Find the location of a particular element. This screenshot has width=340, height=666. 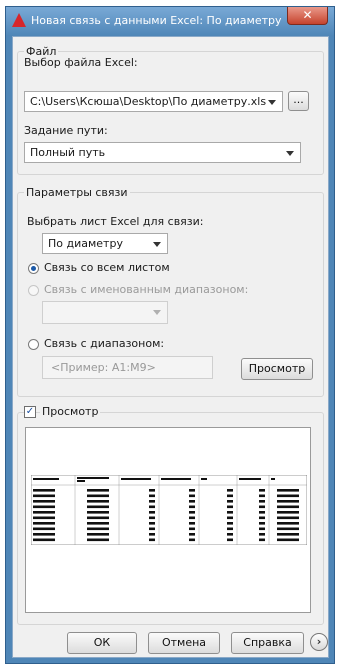

sheet-value: По диаметру is located at coordinates (85, 243).